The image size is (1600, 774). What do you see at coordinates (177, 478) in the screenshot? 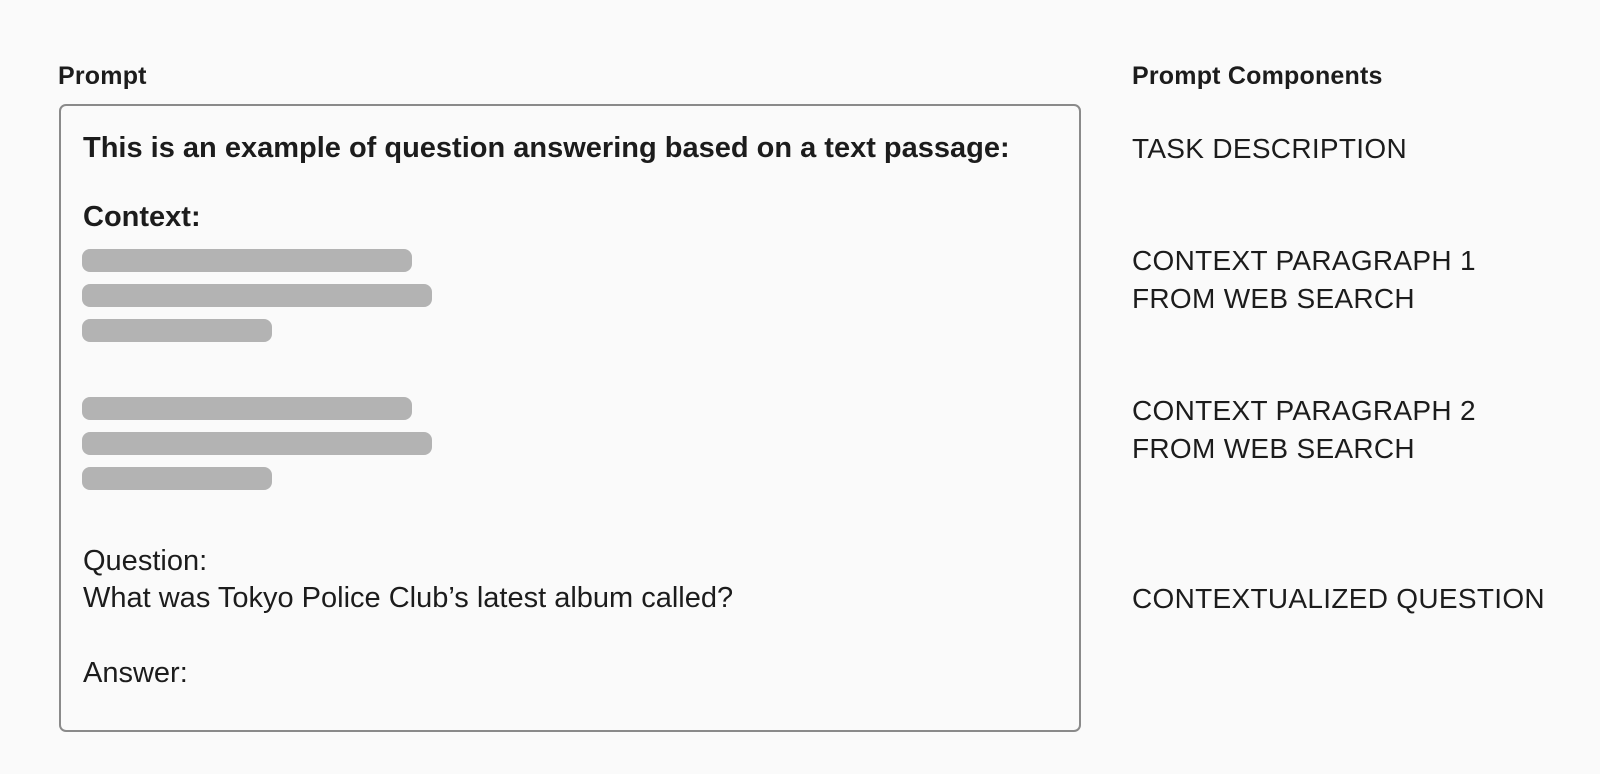
I see `context-2-line-3-placeholder` at bounding box center [177, 478].